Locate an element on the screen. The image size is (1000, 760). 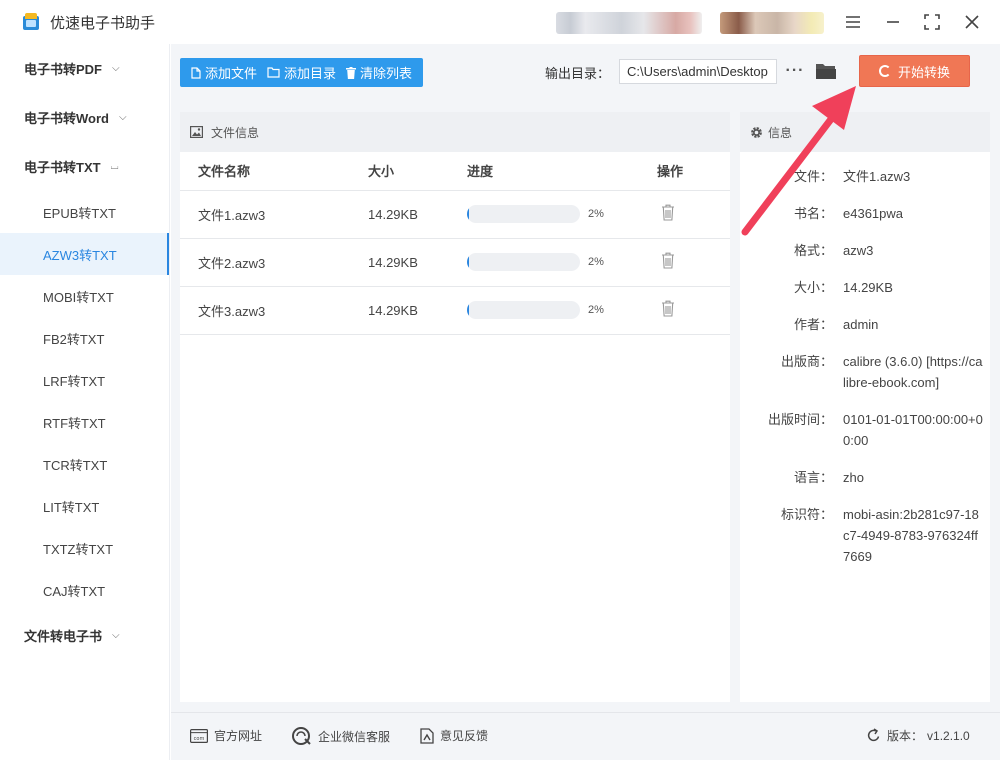
progress-fill is located at coordinates (468, 310).